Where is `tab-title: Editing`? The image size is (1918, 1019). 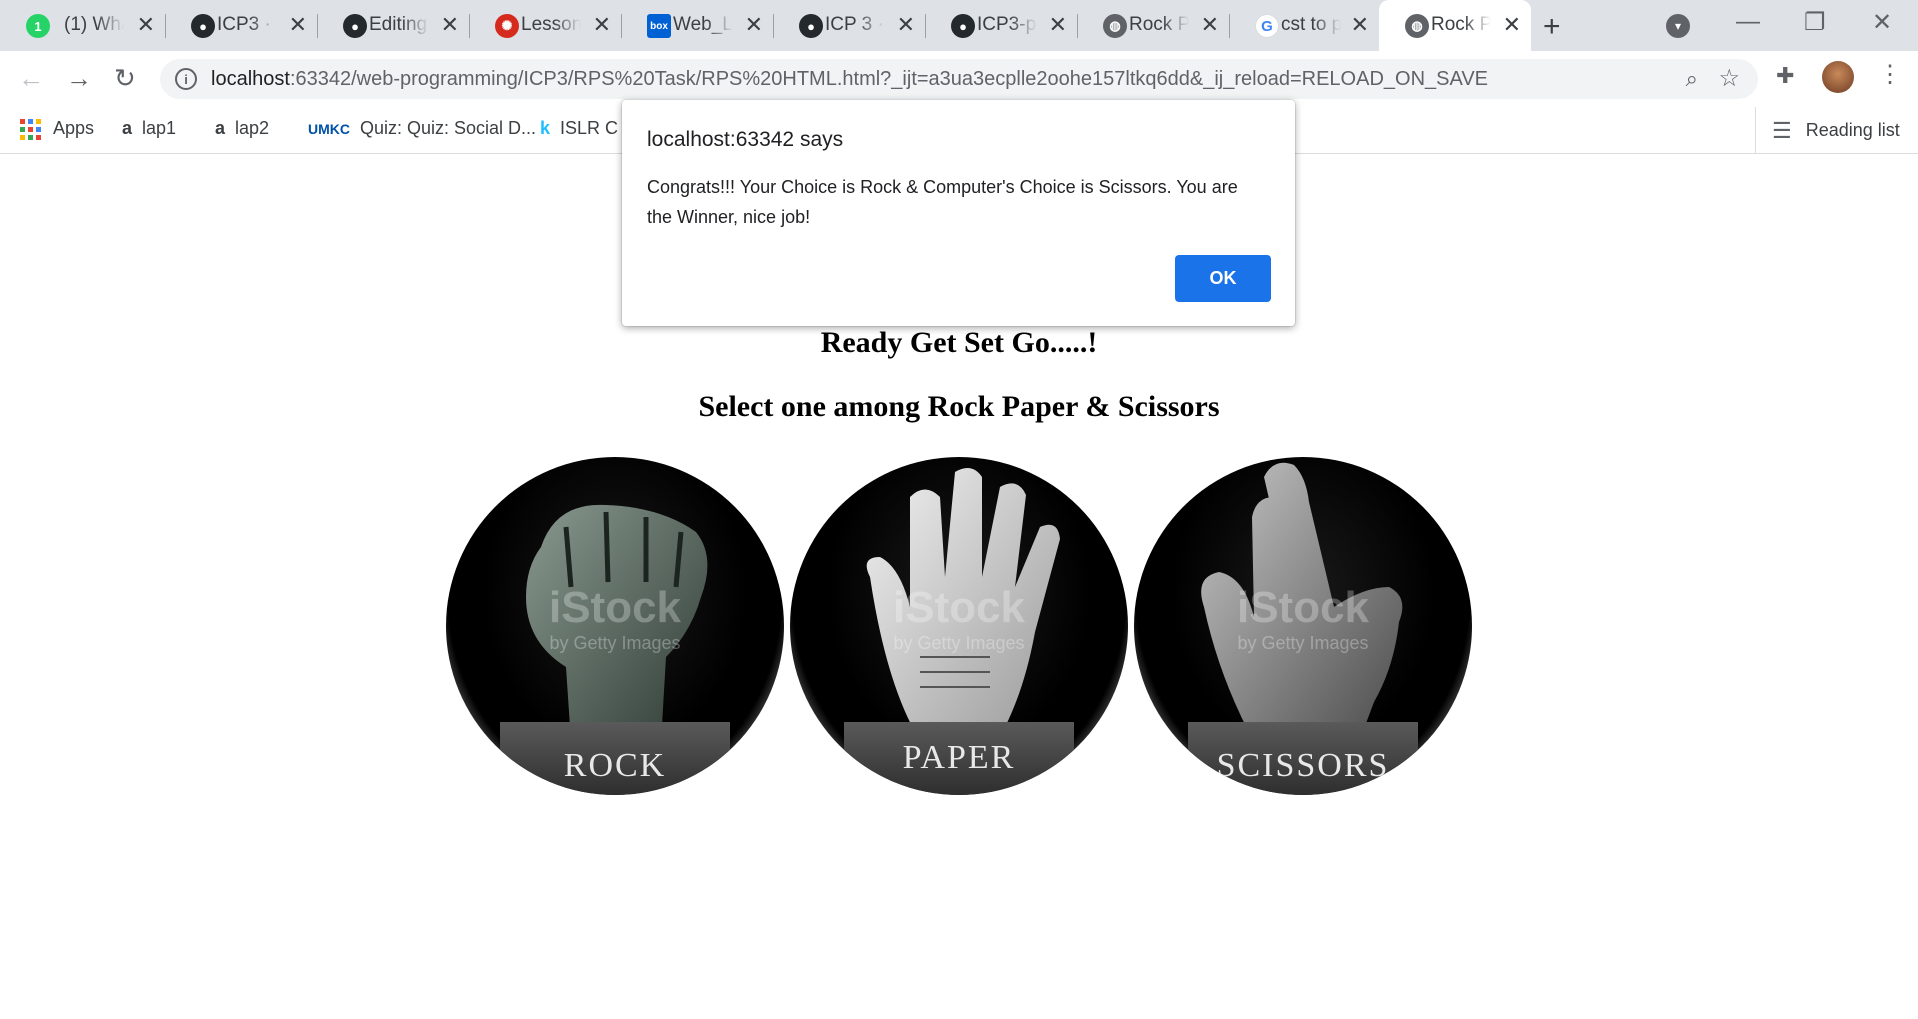
tab-title: Editing is located at coordinates (398, 24).